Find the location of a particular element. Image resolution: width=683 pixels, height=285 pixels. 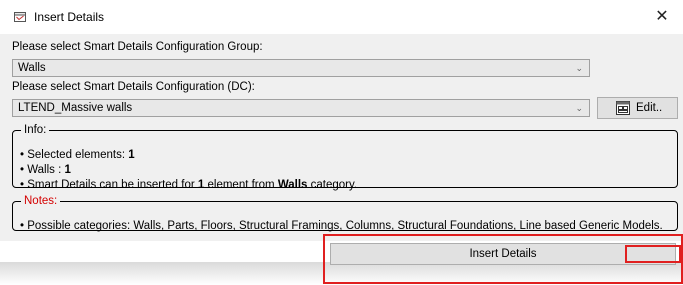

edit-button-label: Edit.. is located at coordinates (649, 108).